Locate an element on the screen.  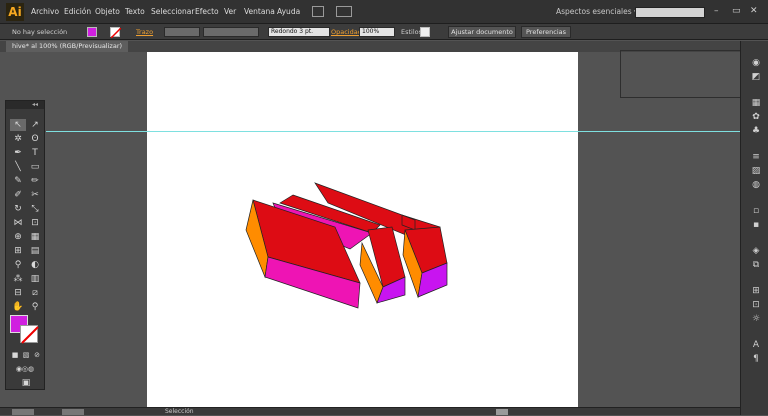
none-stroke-icon is located at coordinates (116, 33).